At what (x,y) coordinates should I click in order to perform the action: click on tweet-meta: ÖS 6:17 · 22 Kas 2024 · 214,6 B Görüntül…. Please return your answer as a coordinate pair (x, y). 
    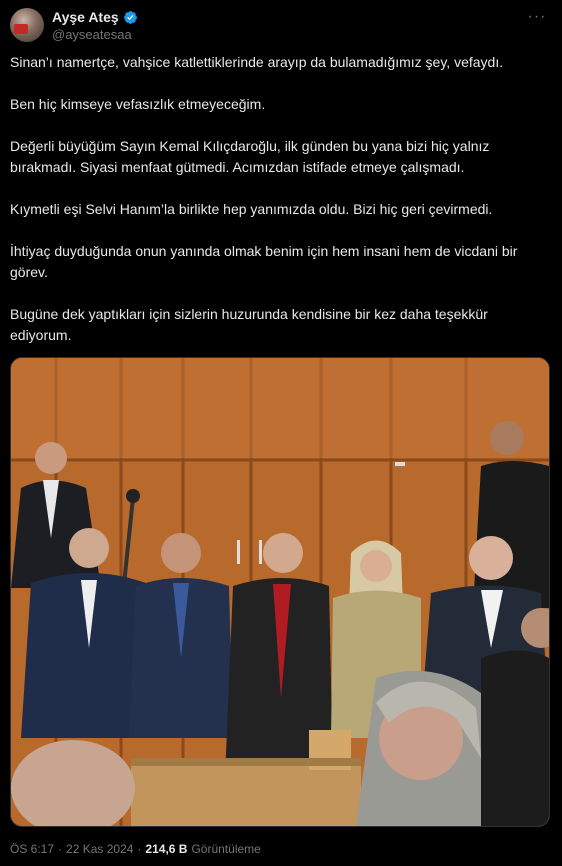
    Looking at the image, I should click on (135, 849).